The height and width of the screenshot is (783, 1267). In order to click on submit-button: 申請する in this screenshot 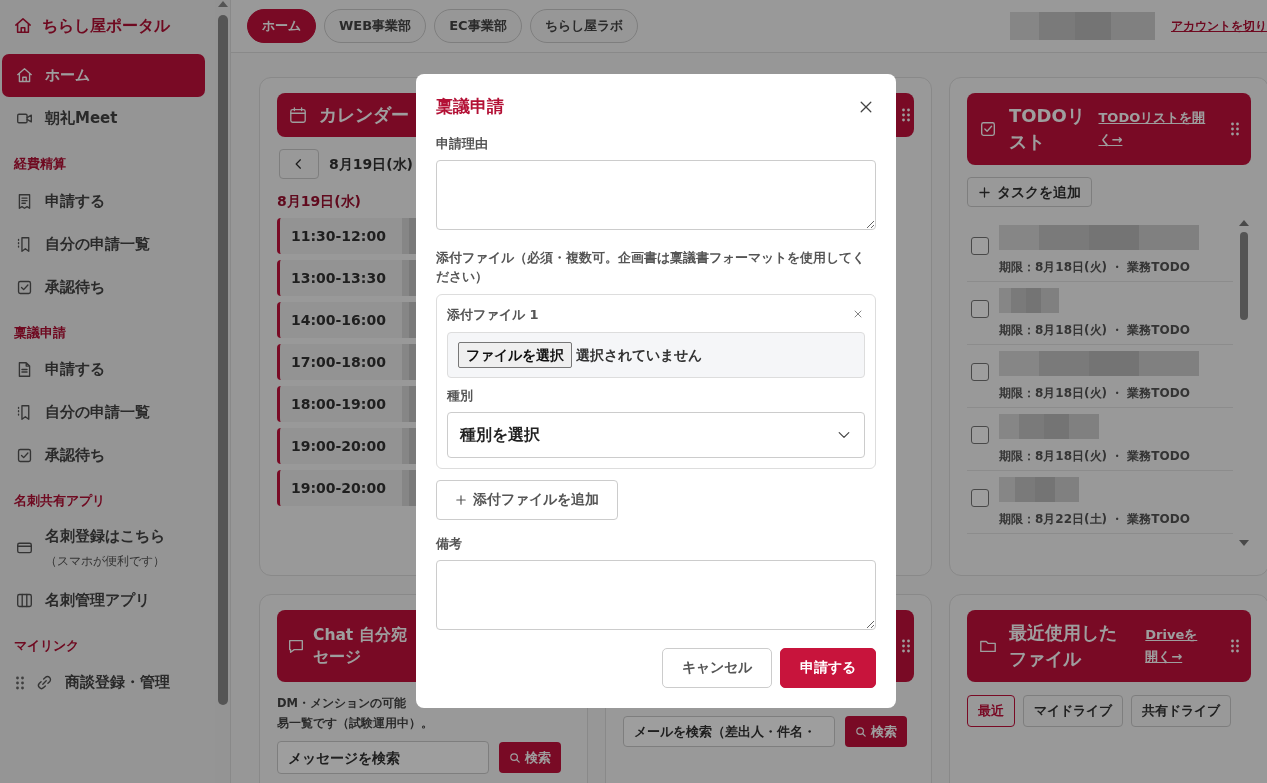, I will do `click(828, 667)`.